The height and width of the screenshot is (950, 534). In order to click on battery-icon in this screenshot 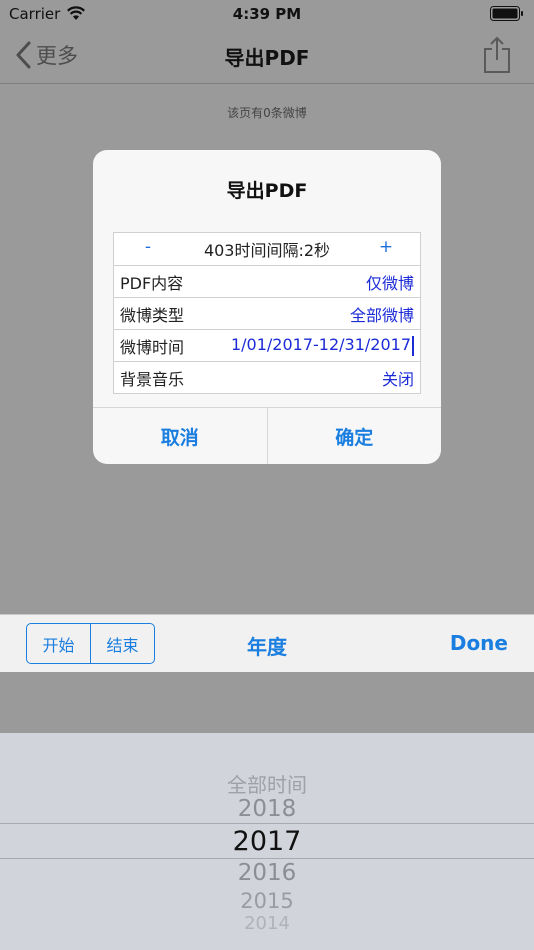, I will do `click(506, 13)`.